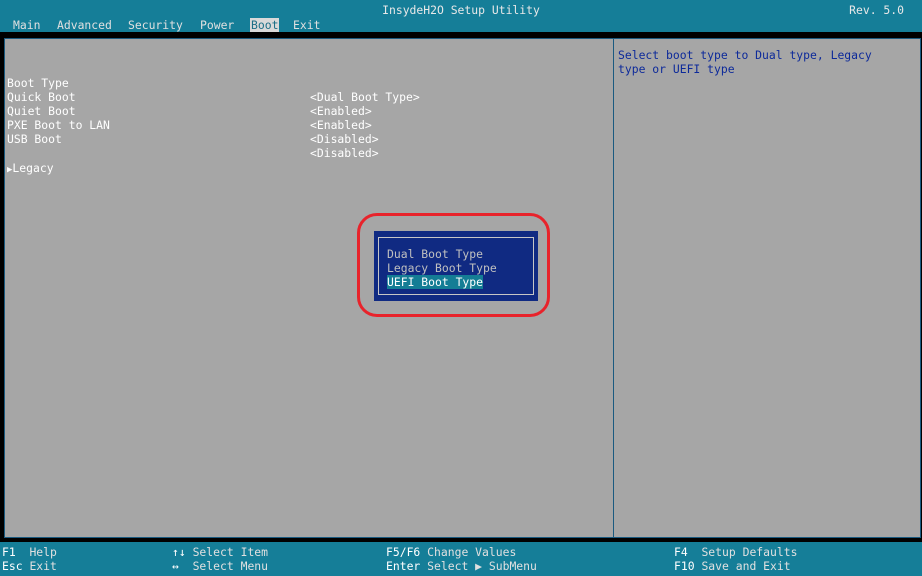 This screenshot has height=576, width=922. I want to click on submenu-legacy: ▶Legacy, so click(307, 161).